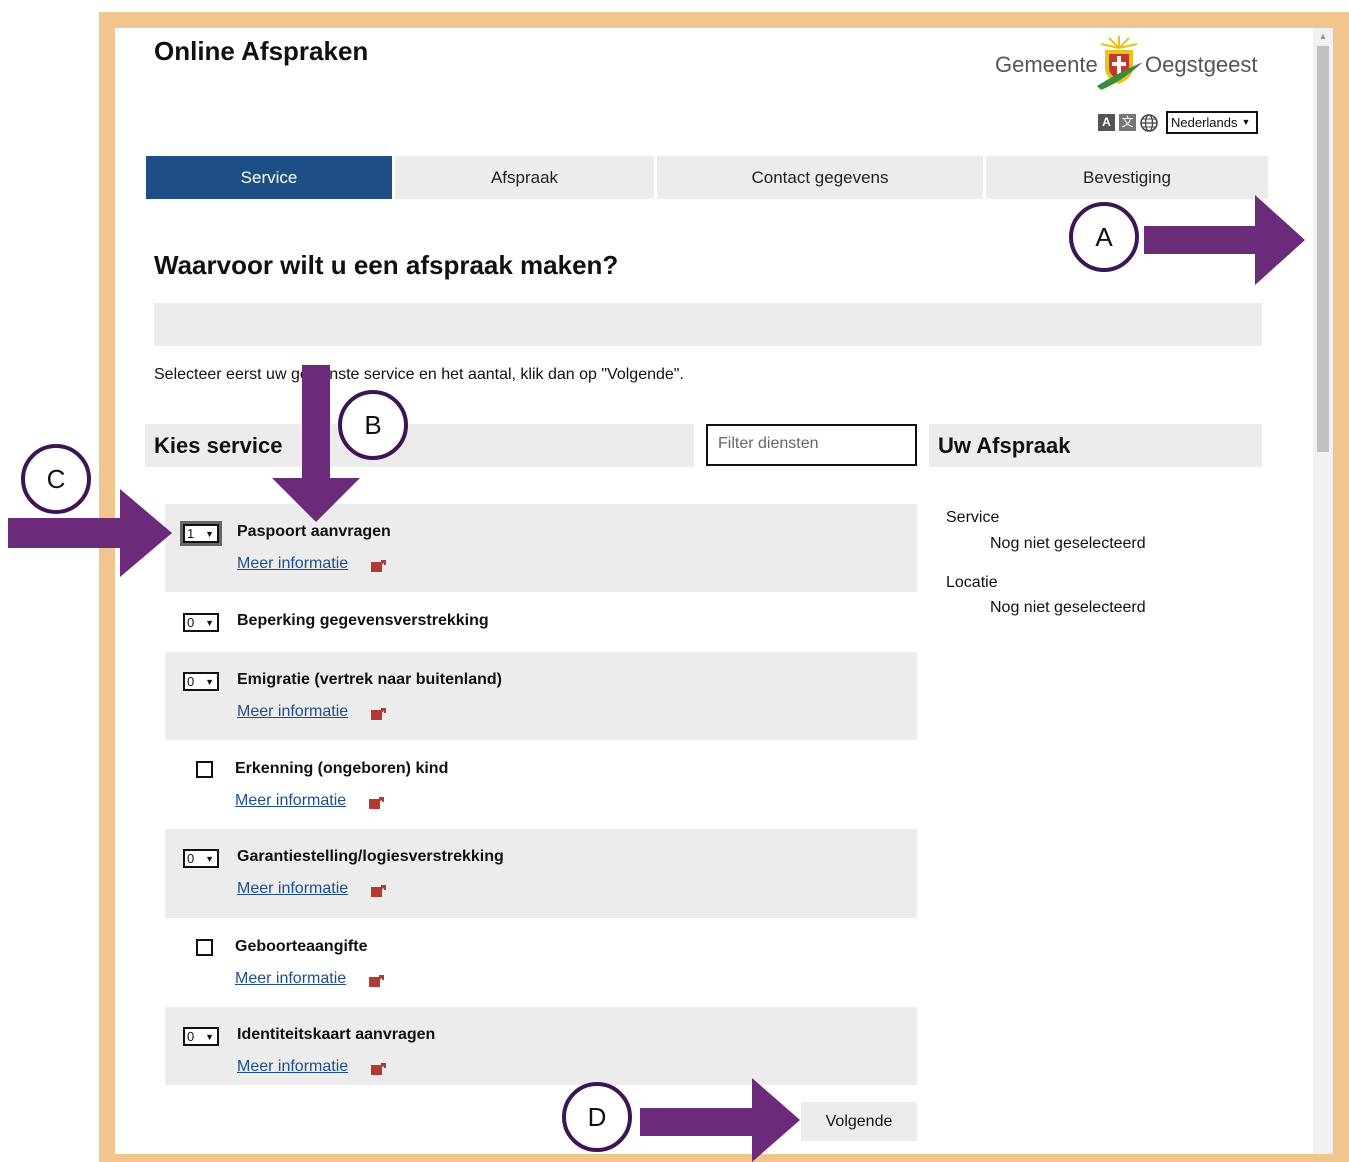  Describe the element at coordinates (768, 443) in the screenshot. I see `filter-placeholder: Filter diensten` at that location.